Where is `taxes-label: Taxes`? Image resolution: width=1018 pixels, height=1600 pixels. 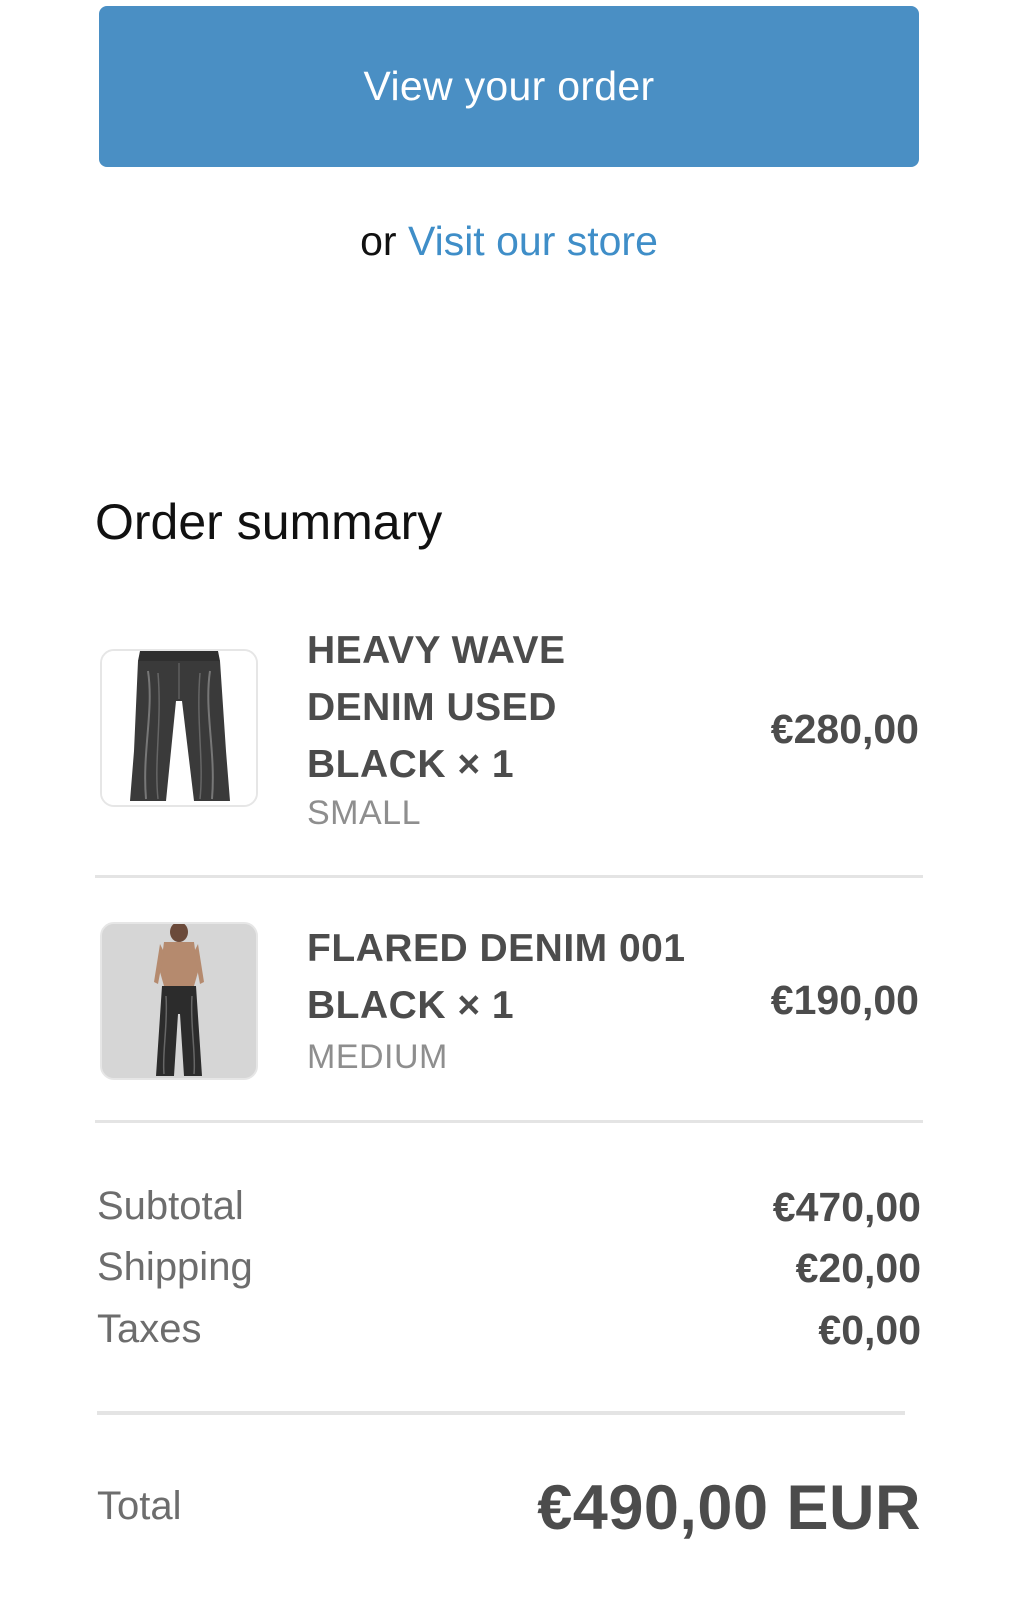 taxes-label: Taxes is located at coordinates (149, 1329).